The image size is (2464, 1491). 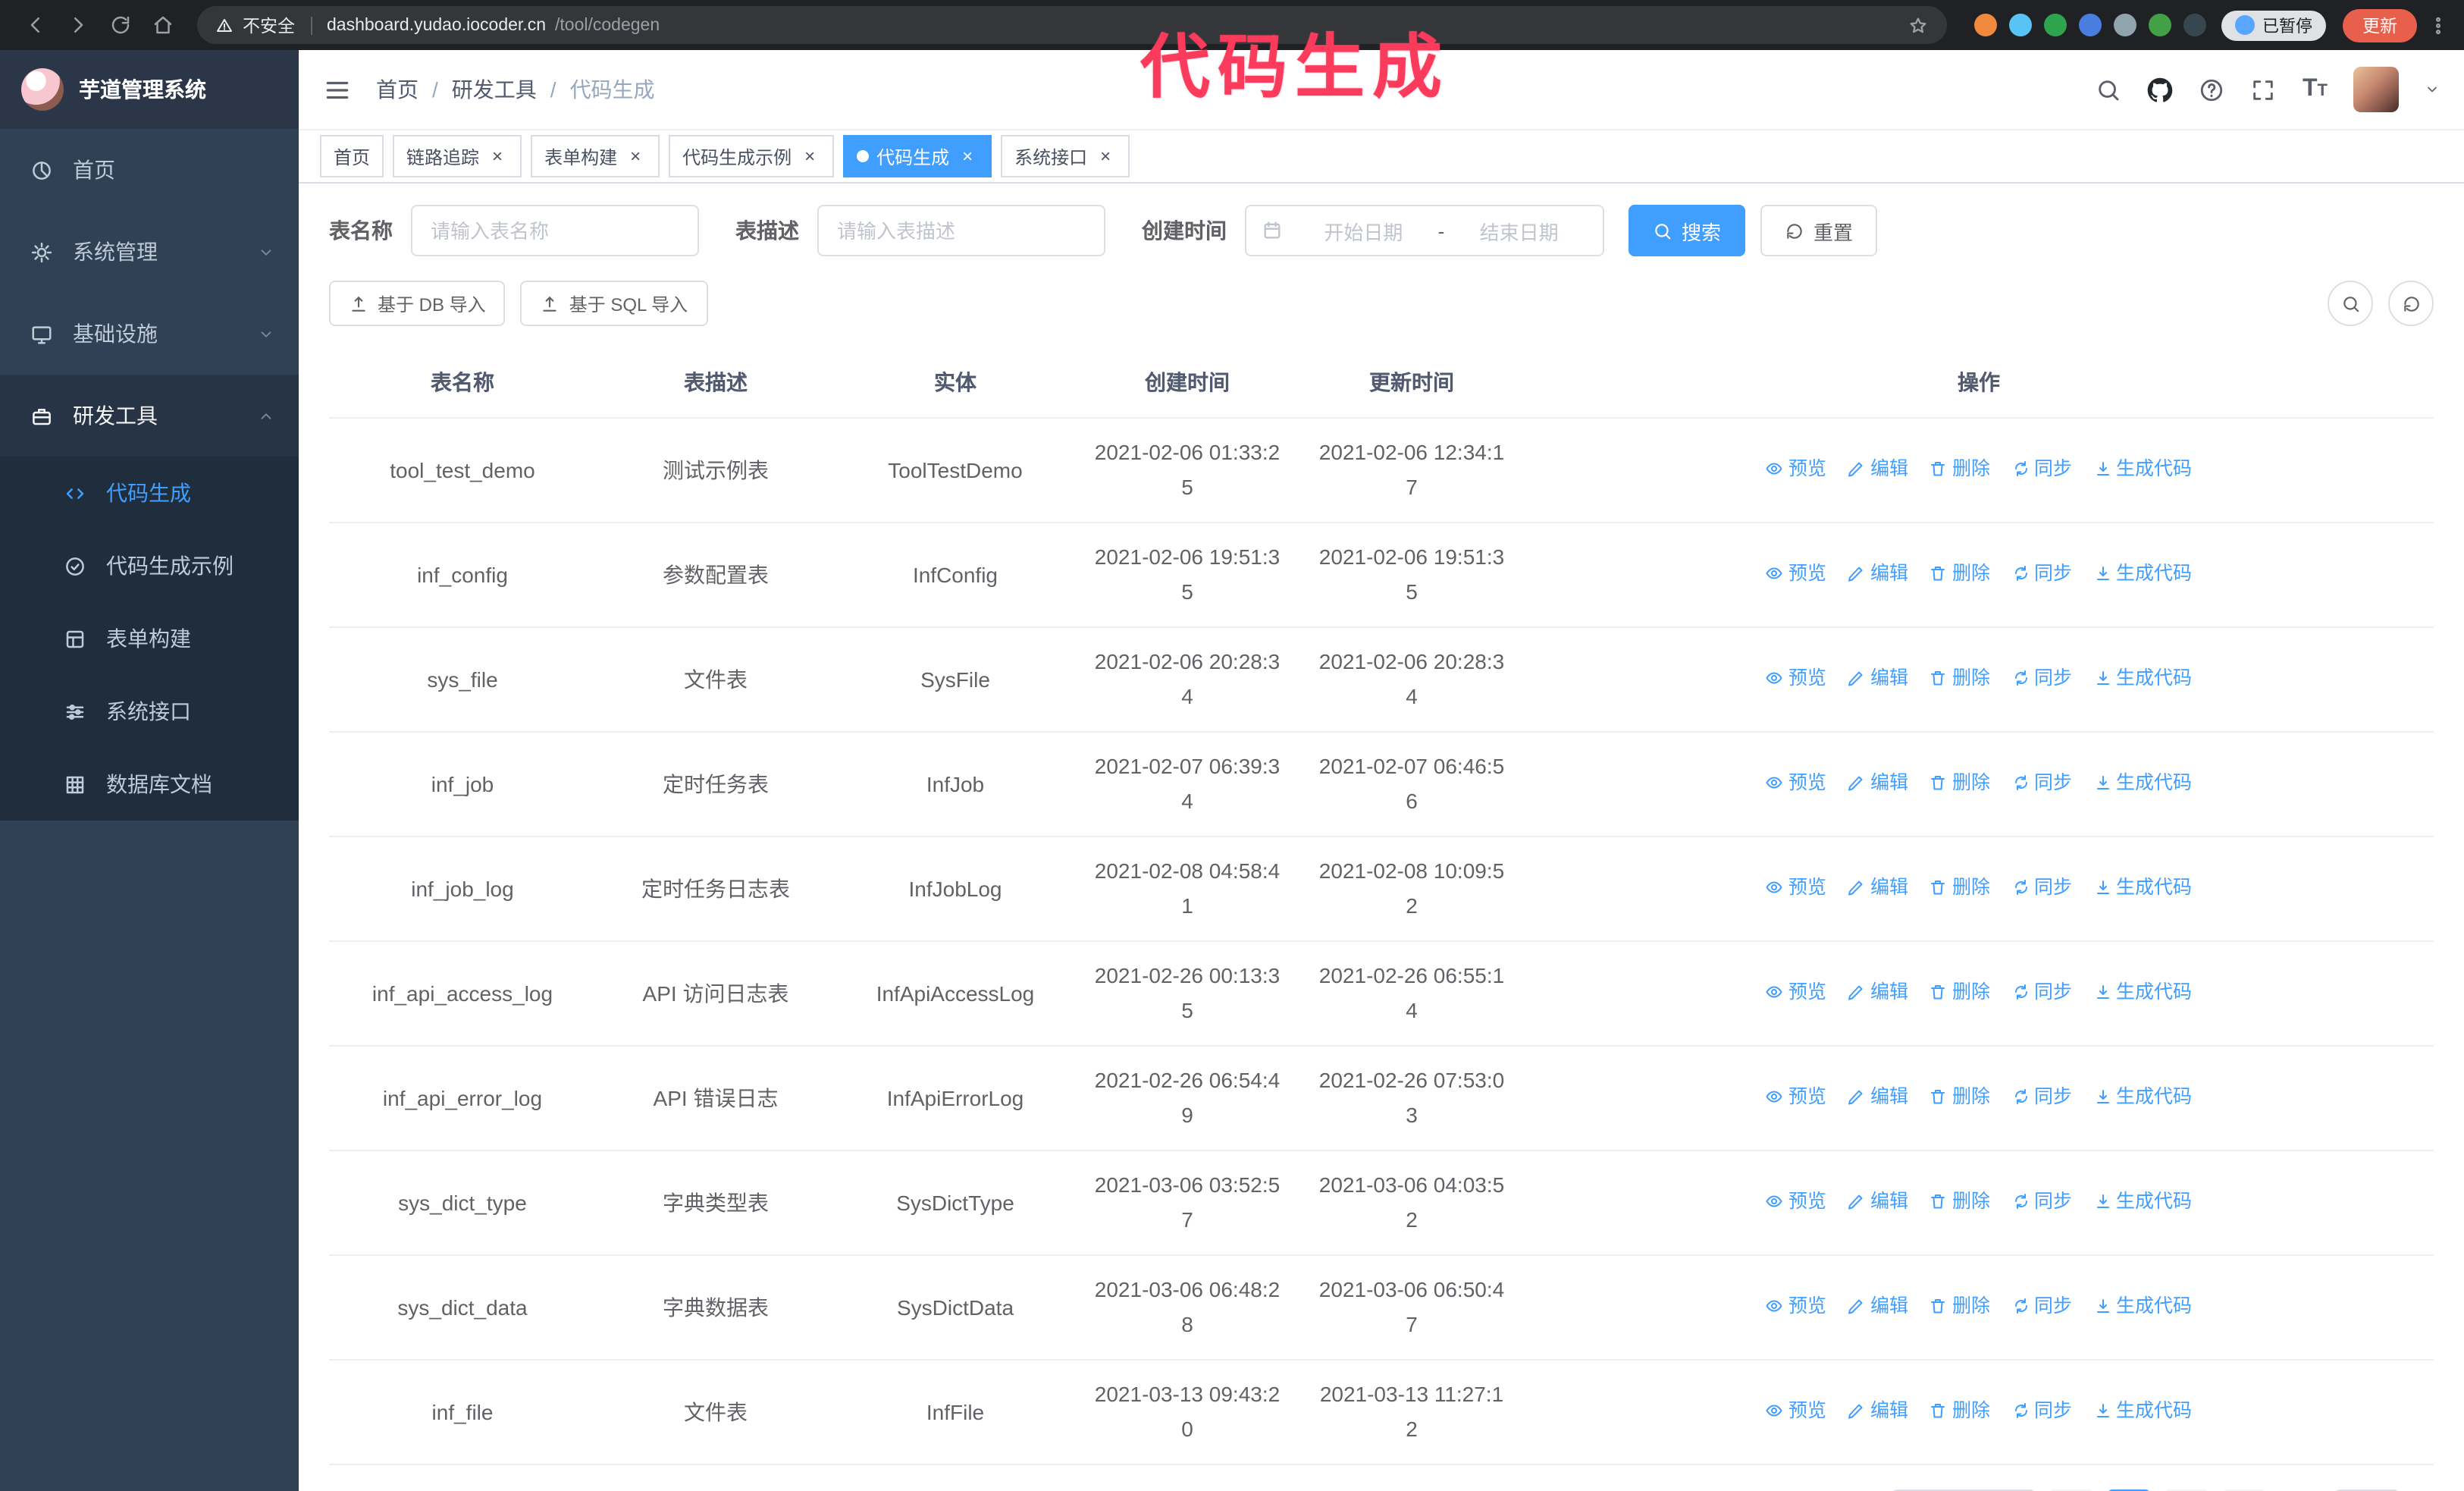 What do you see at coordinates (150, 170) in the screenshot?
I see `sidebar-item-home: 首页` at bounding box center [150, 170].